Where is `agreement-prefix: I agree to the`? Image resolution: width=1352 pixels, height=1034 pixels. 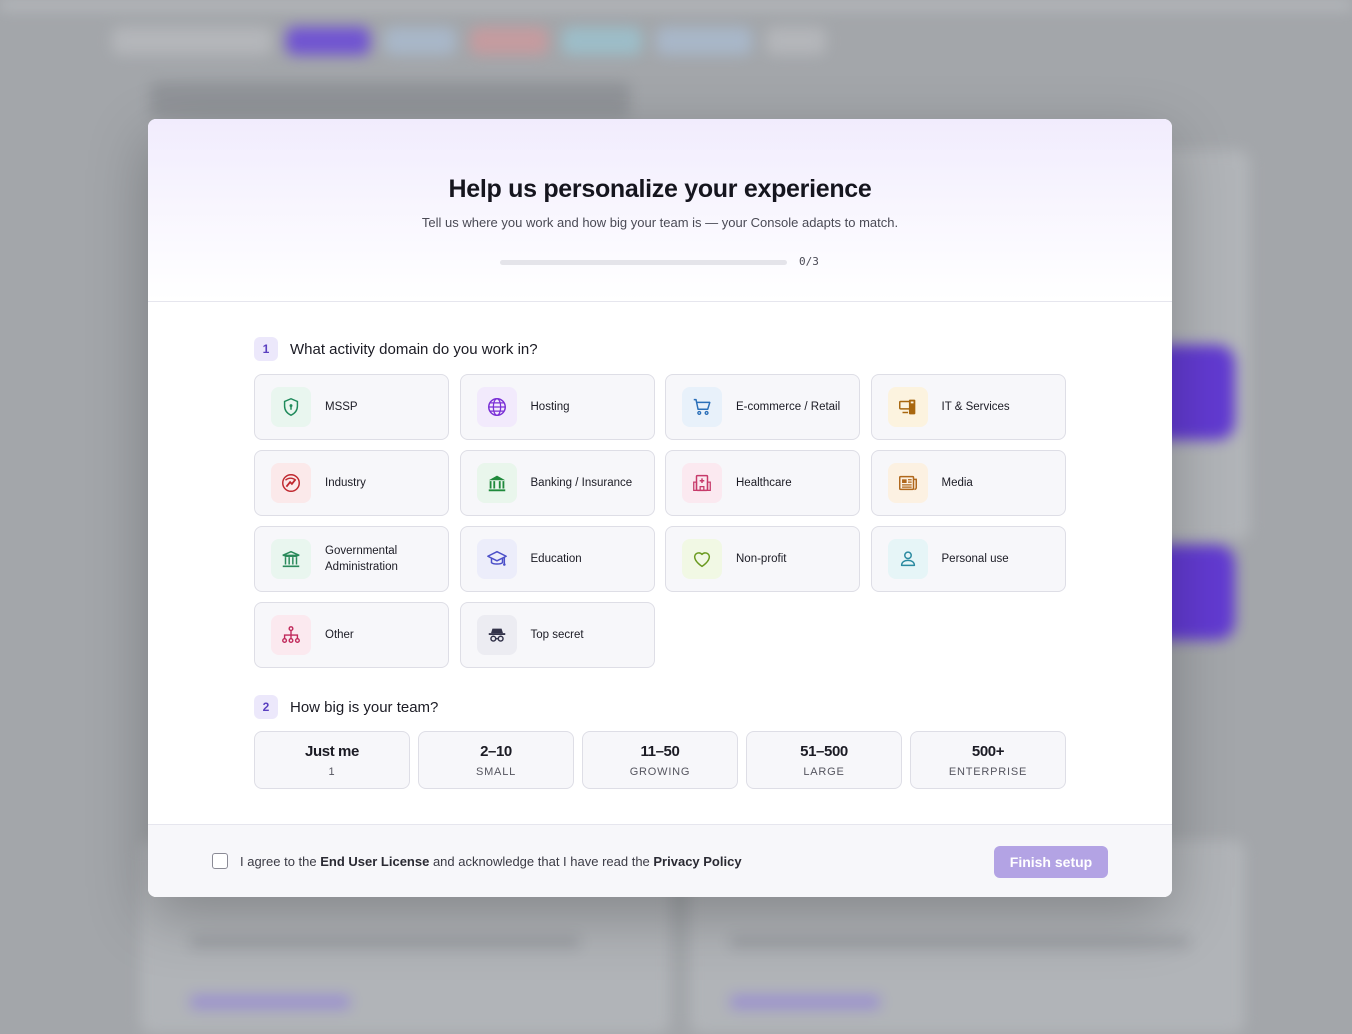
agreement-prefix: I agree to the is located at coordinates (280, 861).